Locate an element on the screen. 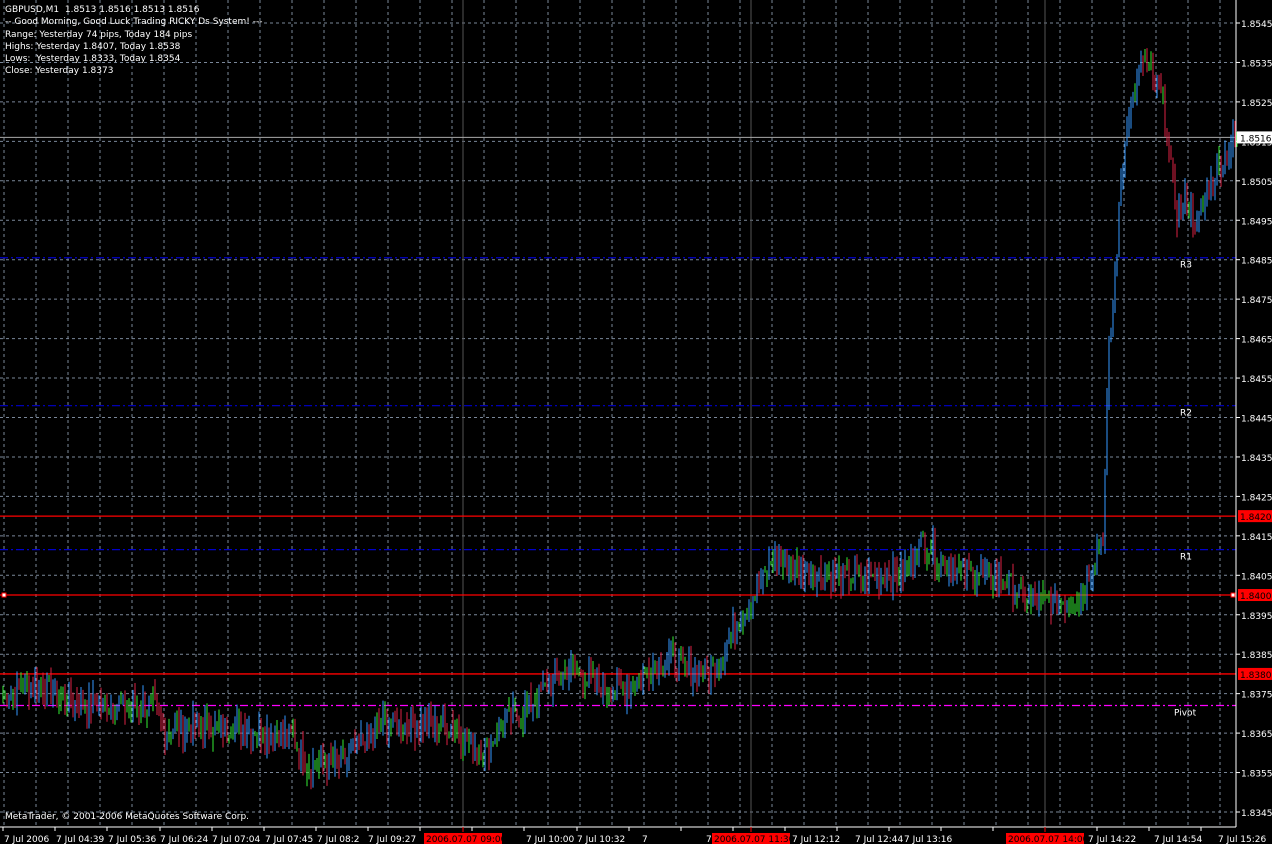 The image size is (1272, 844). x-tick-label: 7 Jul 07:45 is located at coordinates (289, 839).